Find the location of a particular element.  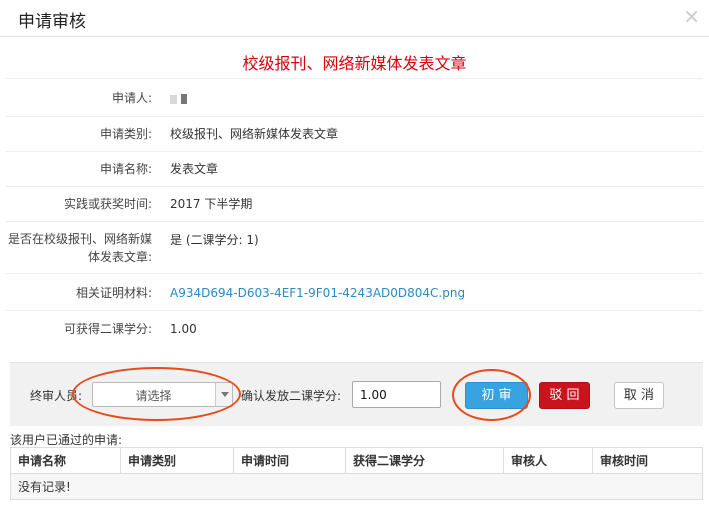

detail-row-credit: 可获得二课学分: 1.00 is located at coordinates (354, 329).